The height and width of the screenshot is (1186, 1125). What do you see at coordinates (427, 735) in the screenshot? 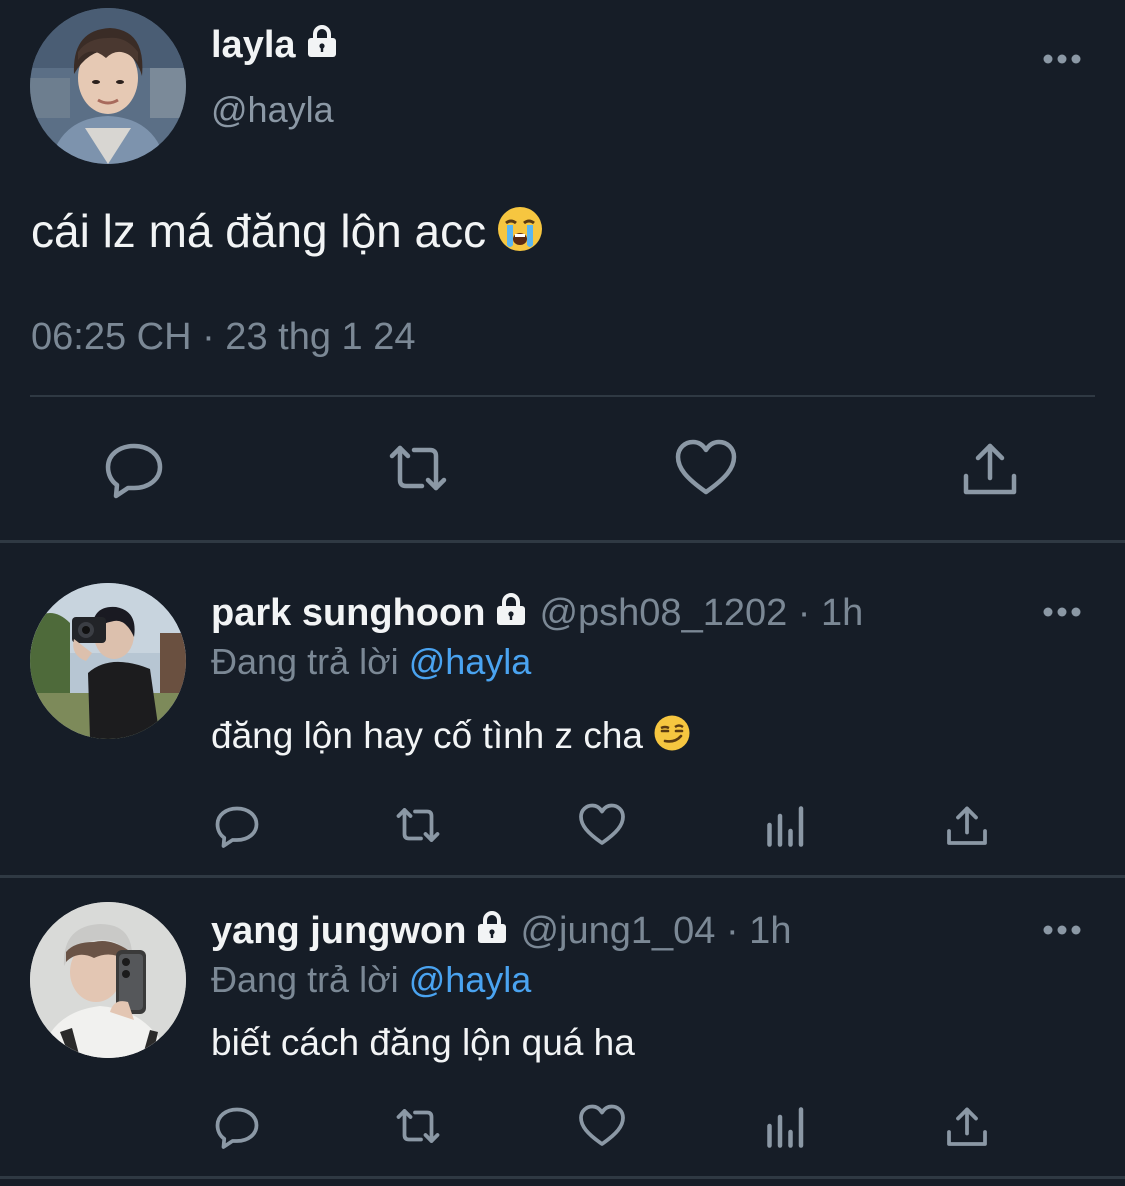
I see `reply-text-content: đăng lộn hay cố tình z cha` at bounding box center [427, 735].